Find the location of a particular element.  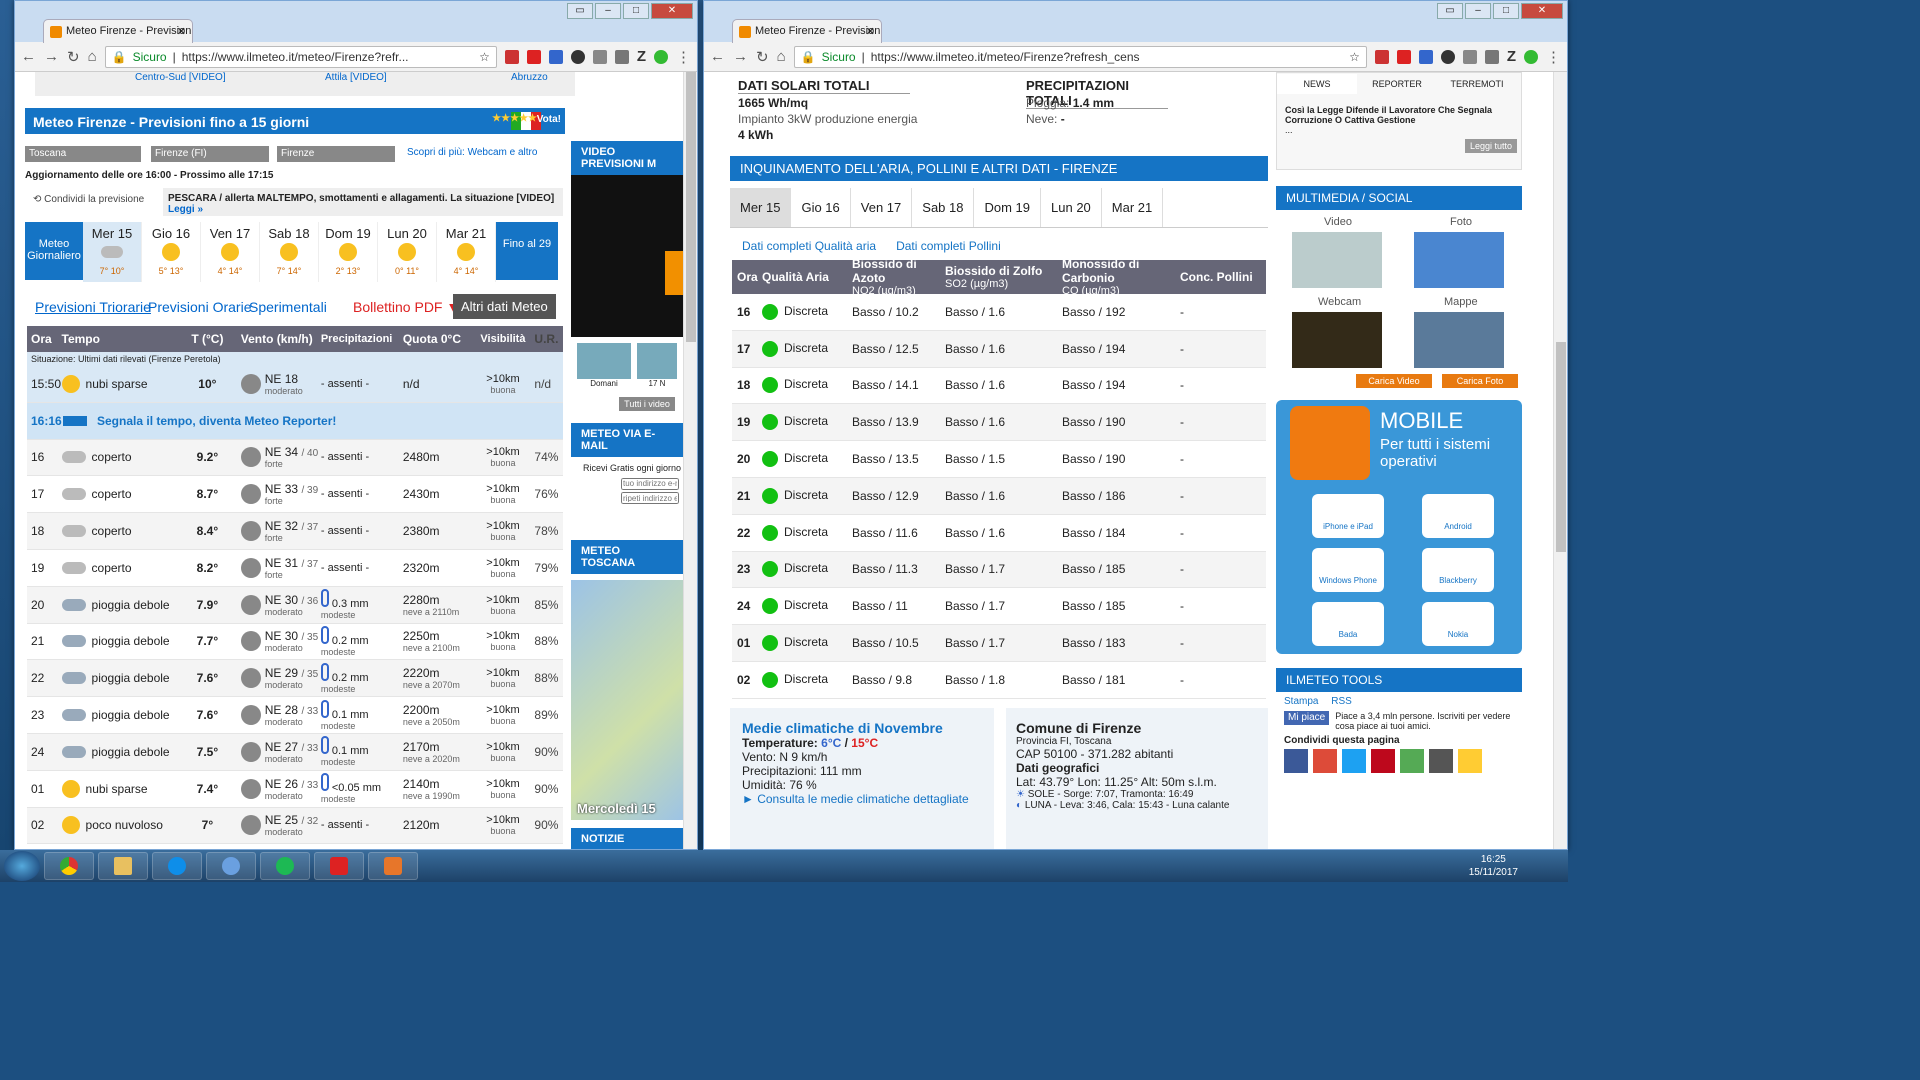

carica-foto-button: Carica Foto is located at coordinates (1480, 381).